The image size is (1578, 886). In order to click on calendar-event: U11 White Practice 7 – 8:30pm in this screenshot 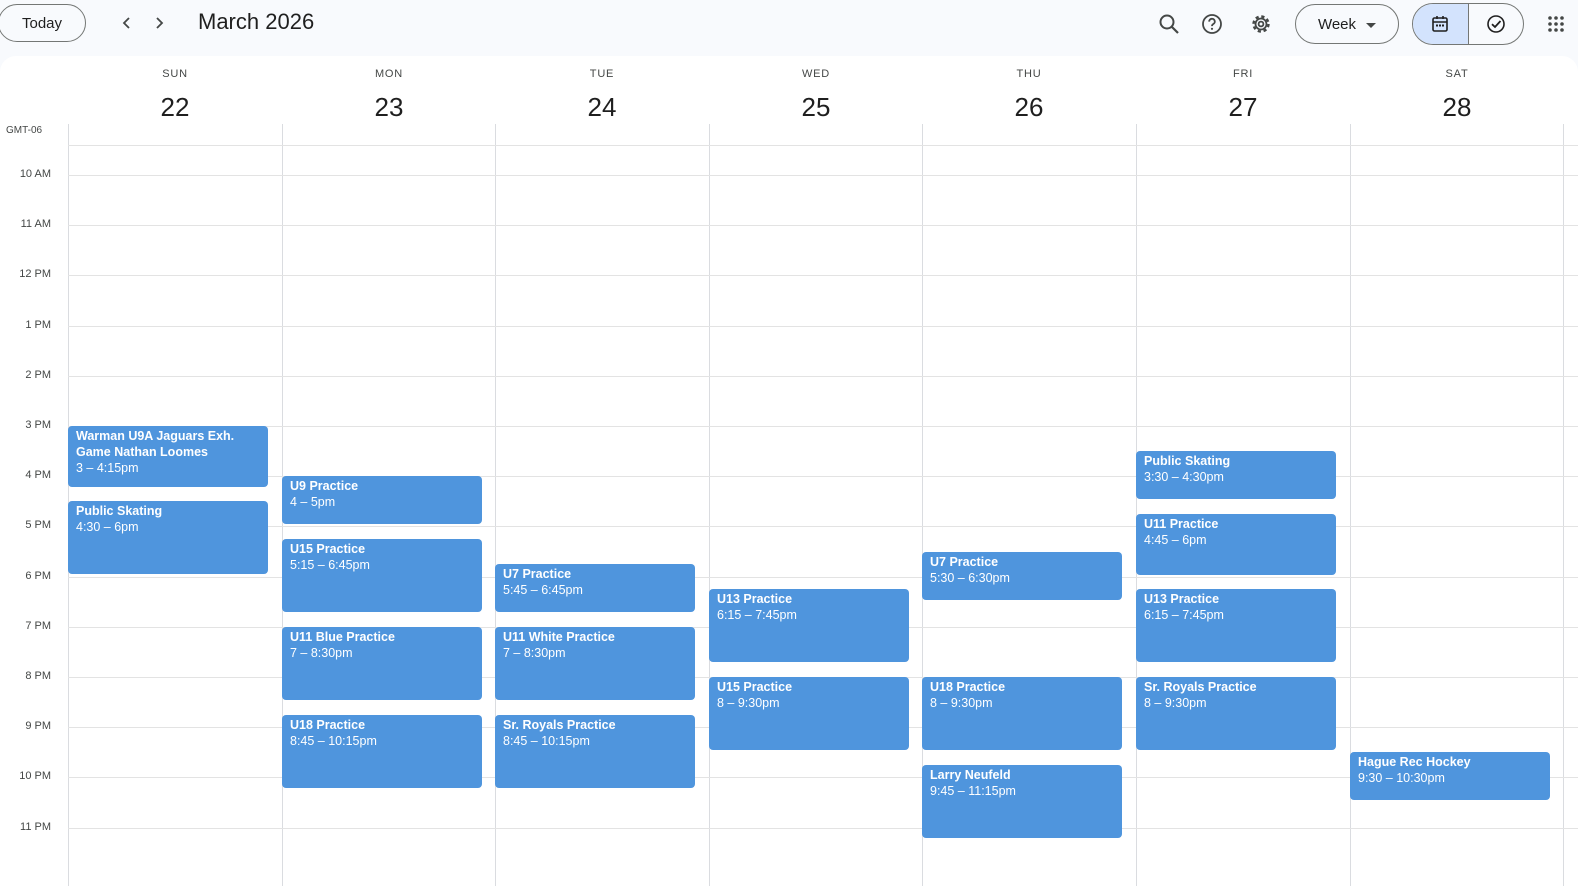, I will do `click(595, 663)`.